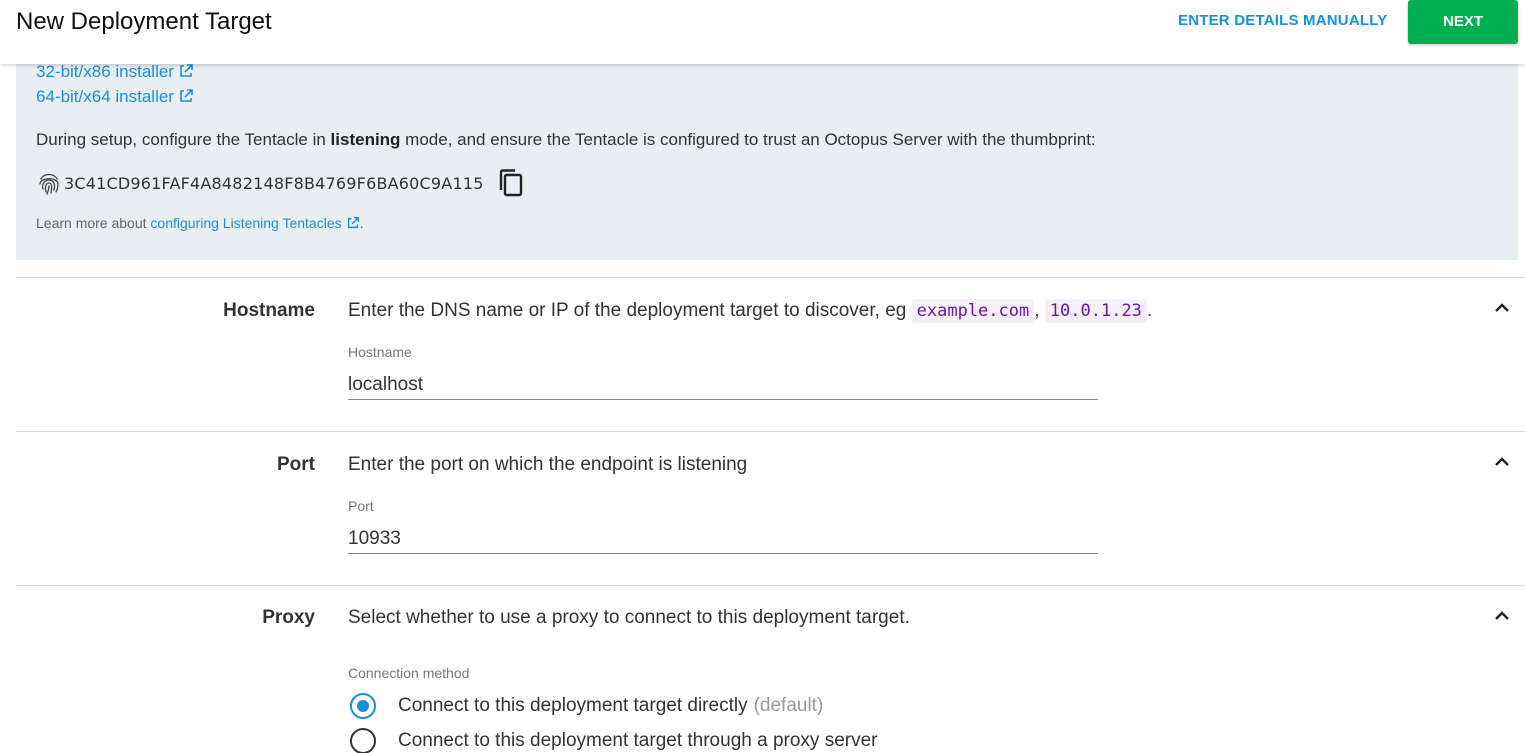  What do you see at coordinates (288, 617) in the screenshot?
I see `proxy-section-label: Proxy` at bounding box center [288, 617].